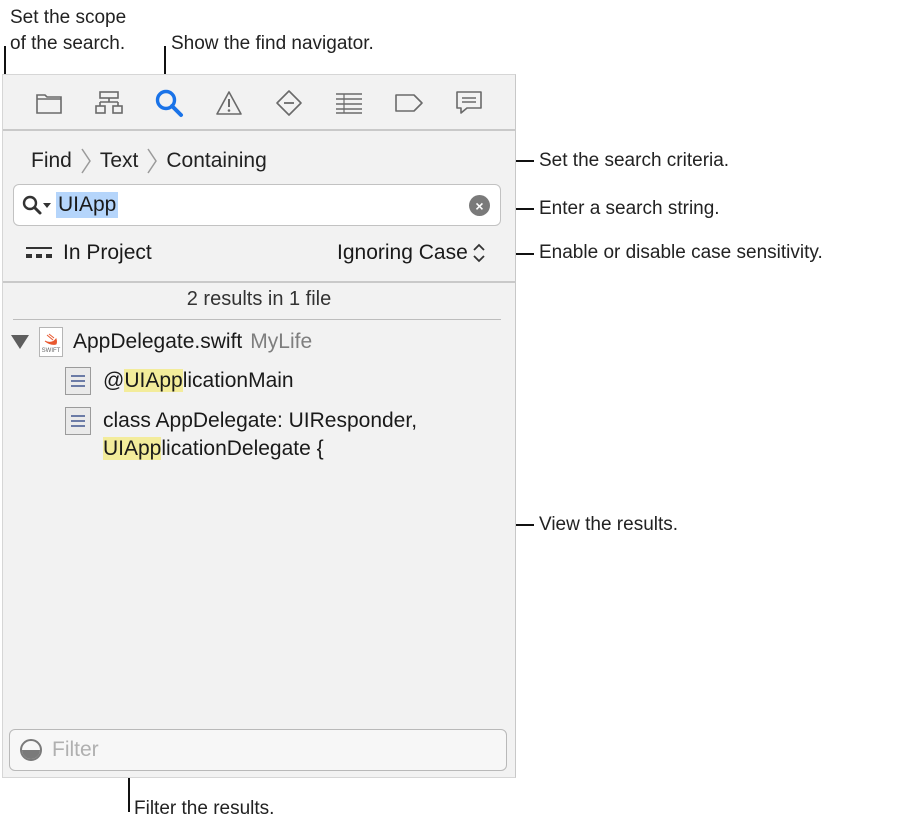 This screenshot has width=901, height=828. I want to click on scope-icon, so click(39, 252).